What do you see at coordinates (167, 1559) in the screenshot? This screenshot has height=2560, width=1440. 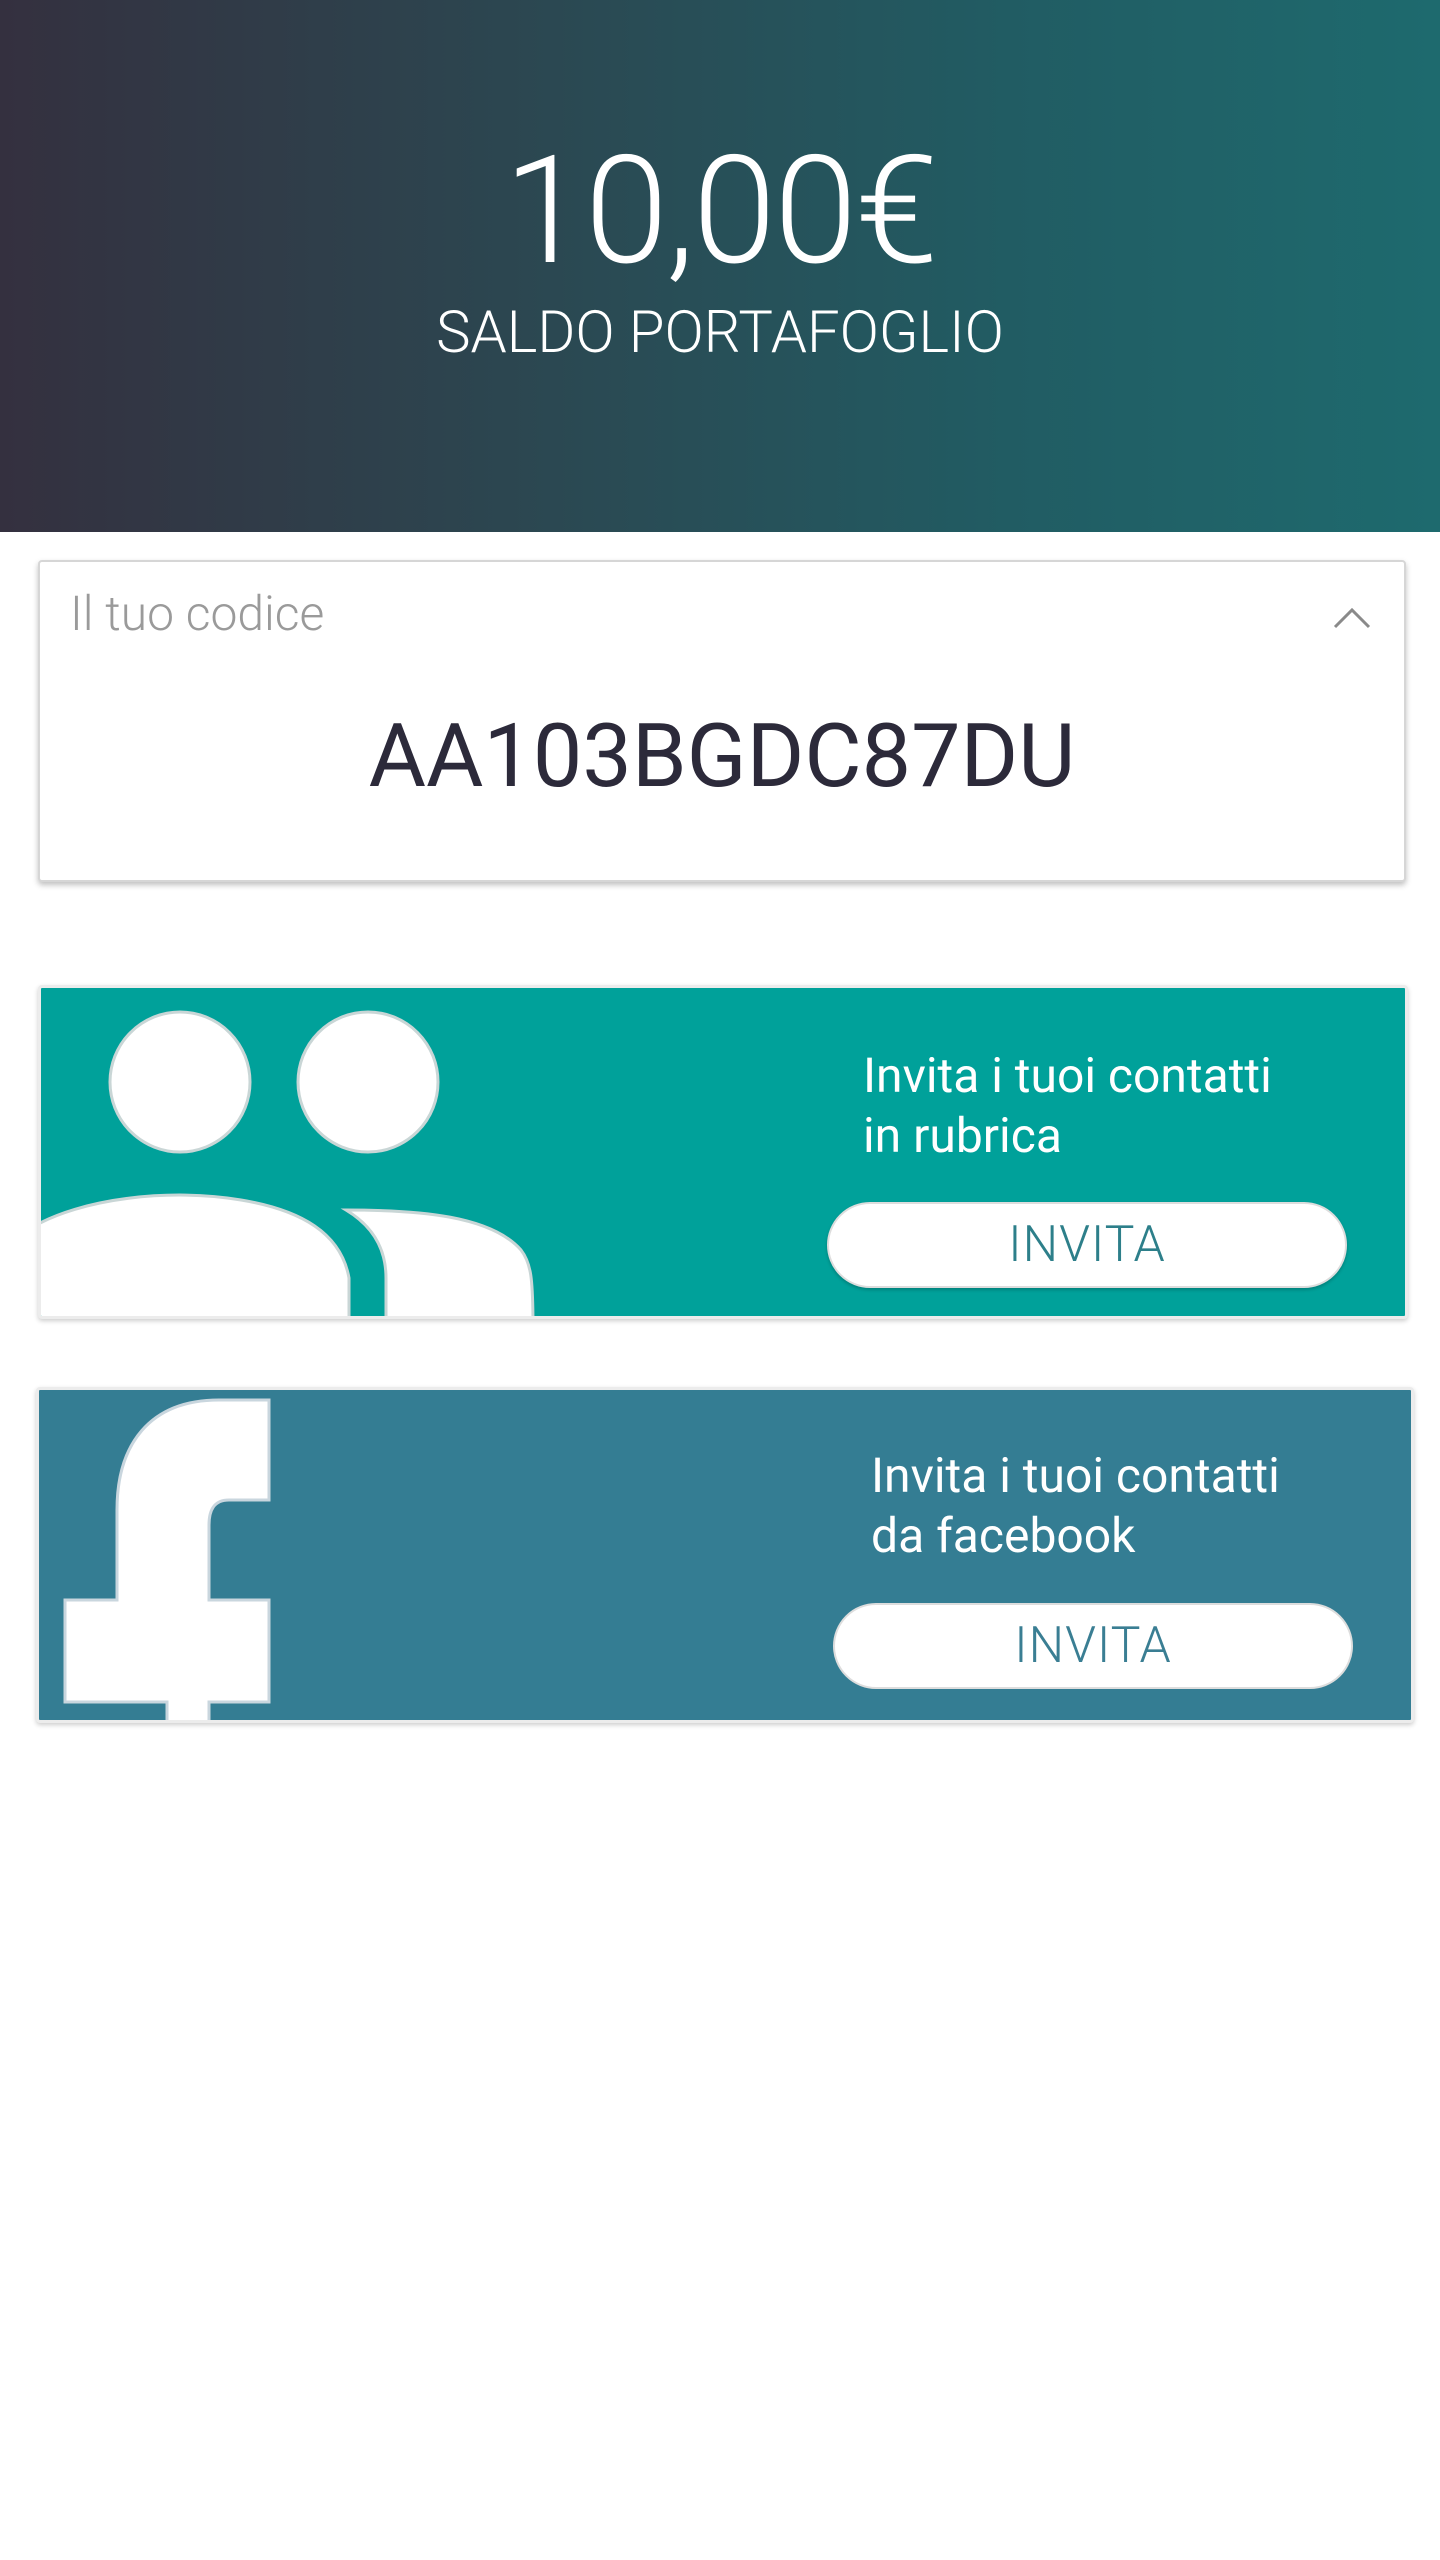 I see `facebook-icon` at bounding box center [167, 1559].